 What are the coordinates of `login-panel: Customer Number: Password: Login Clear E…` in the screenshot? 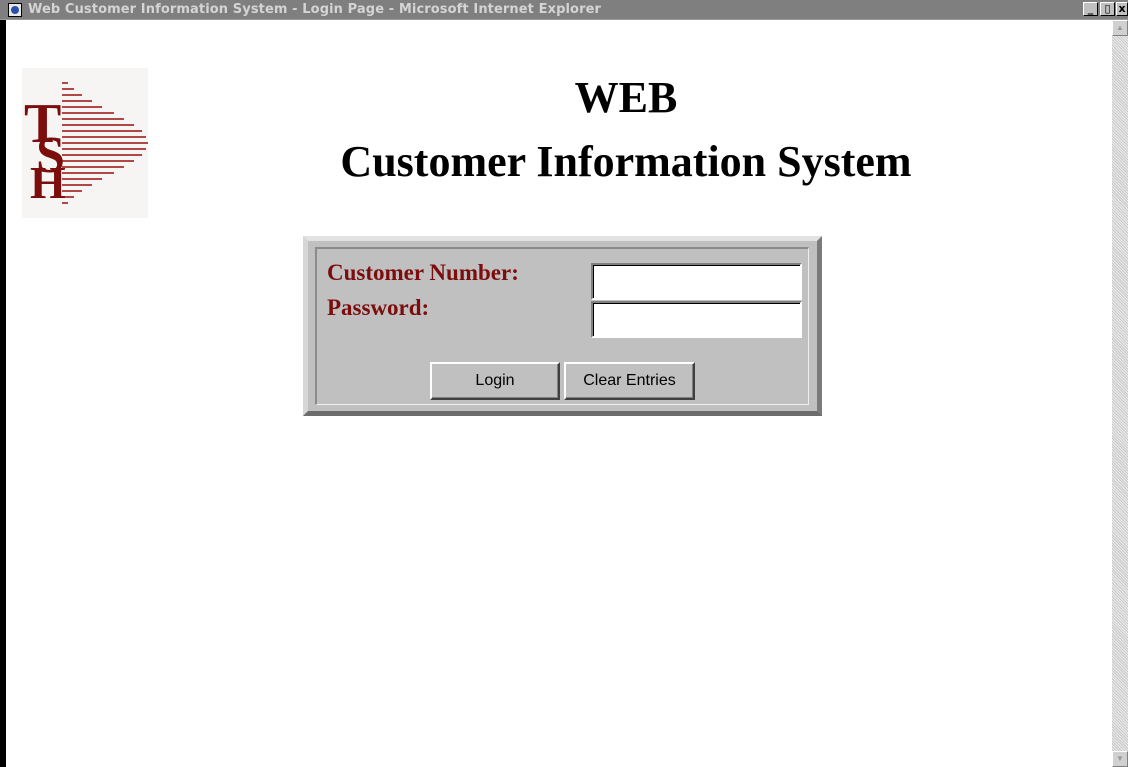 It's located at (562, 326).